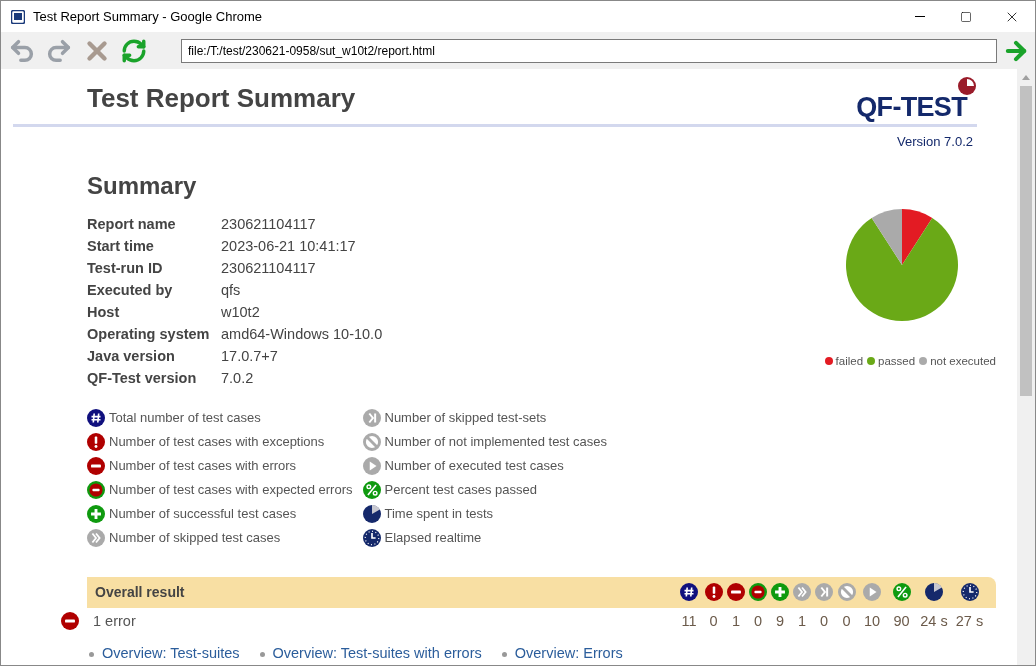 This screenshot has width=1036, height=666. Describe the element at coordinates (134, 50) in the screenshot. I see `refresh-icon` at that location.